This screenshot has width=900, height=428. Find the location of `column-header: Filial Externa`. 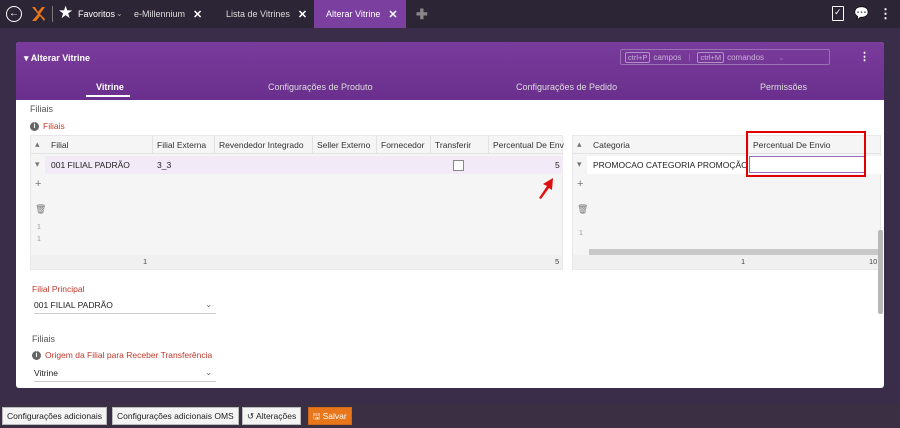

column-header: Filial Externa is located at coordinates (184, 145).